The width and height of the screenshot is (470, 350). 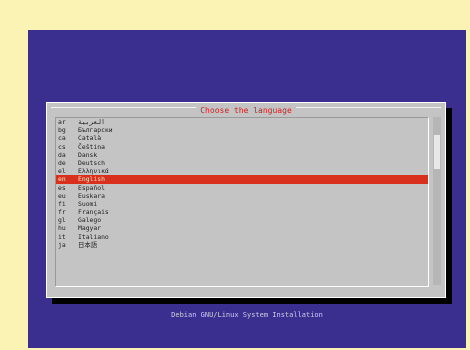 I want to click on language-label: Euskara, so click(x=91, y=195).